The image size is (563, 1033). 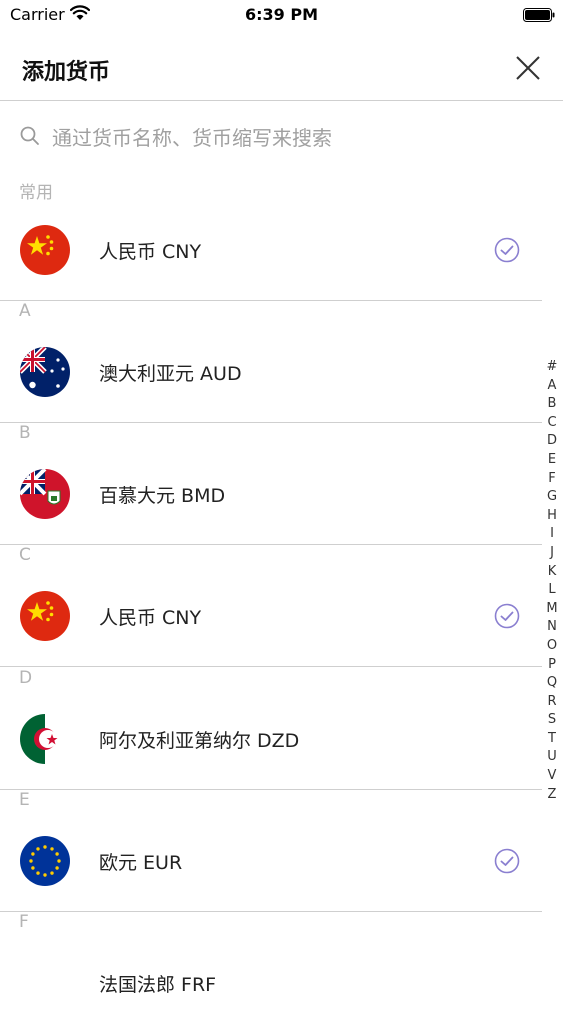 I want to click on index-letter: C, so click(x=552, y=423).